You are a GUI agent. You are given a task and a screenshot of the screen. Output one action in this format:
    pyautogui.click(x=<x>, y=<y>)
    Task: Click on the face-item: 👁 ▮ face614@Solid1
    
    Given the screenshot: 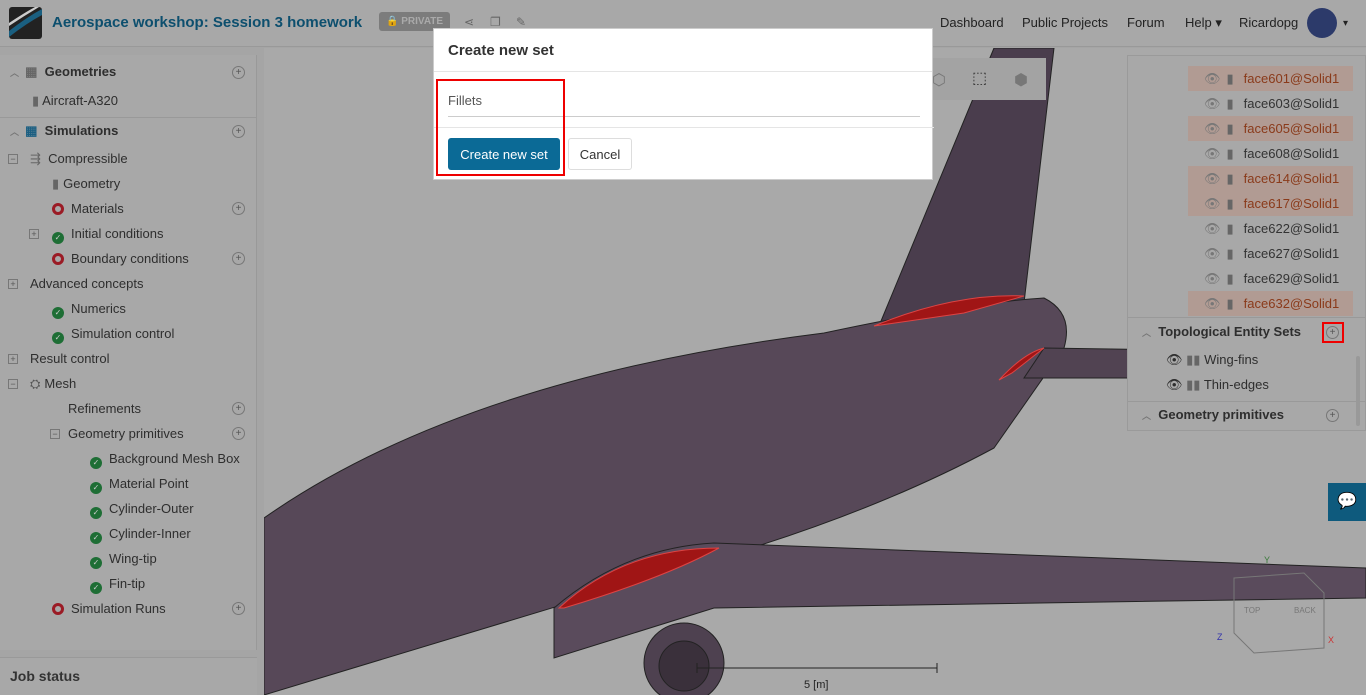 What is the action you would take?
    pyautogui.click(x=1270, y=178)
    